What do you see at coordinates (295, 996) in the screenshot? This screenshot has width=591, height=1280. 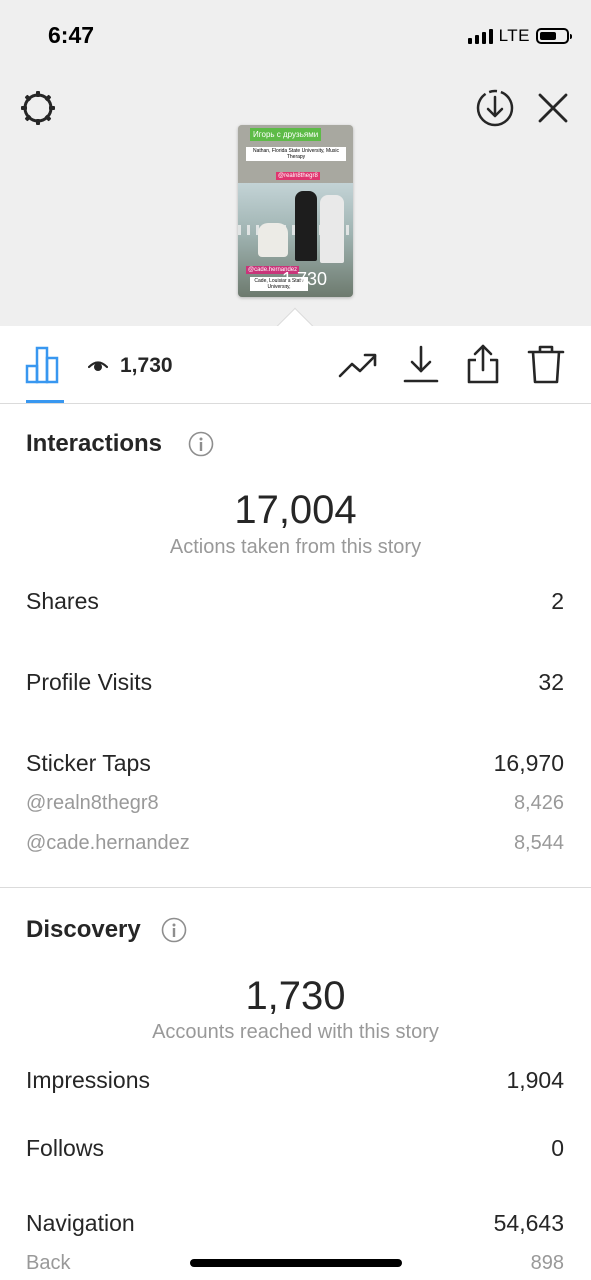 I see `discovery-total: 1,730` at bounding box center [295, 996].